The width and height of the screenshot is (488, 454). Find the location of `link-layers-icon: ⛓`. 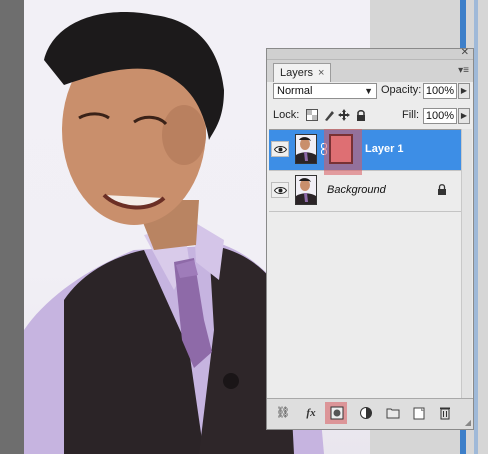

link-layers-icon: ⛓ is located at coordinates (283, 413).